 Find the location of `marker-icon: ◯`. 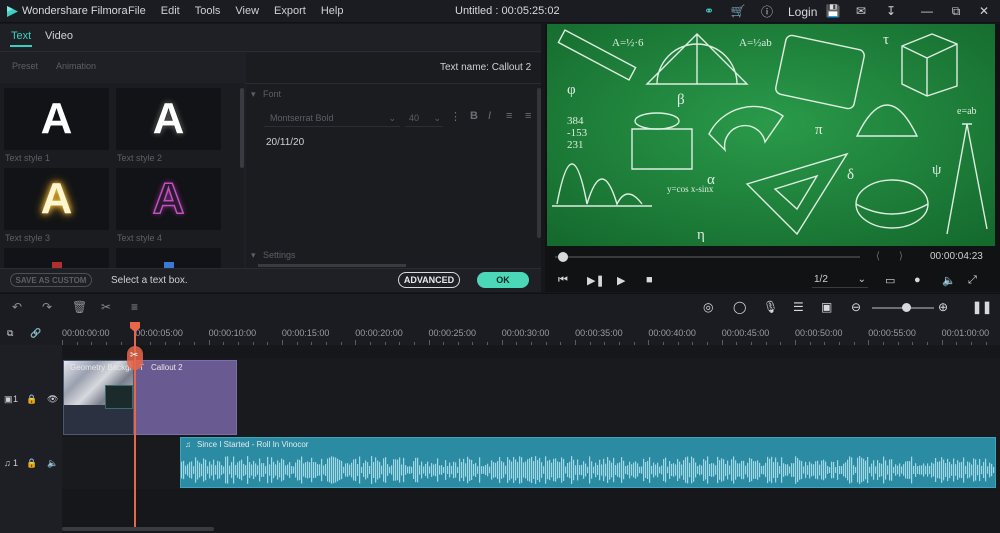

marker-icon: ◯ is located at coordinates (739, 307).